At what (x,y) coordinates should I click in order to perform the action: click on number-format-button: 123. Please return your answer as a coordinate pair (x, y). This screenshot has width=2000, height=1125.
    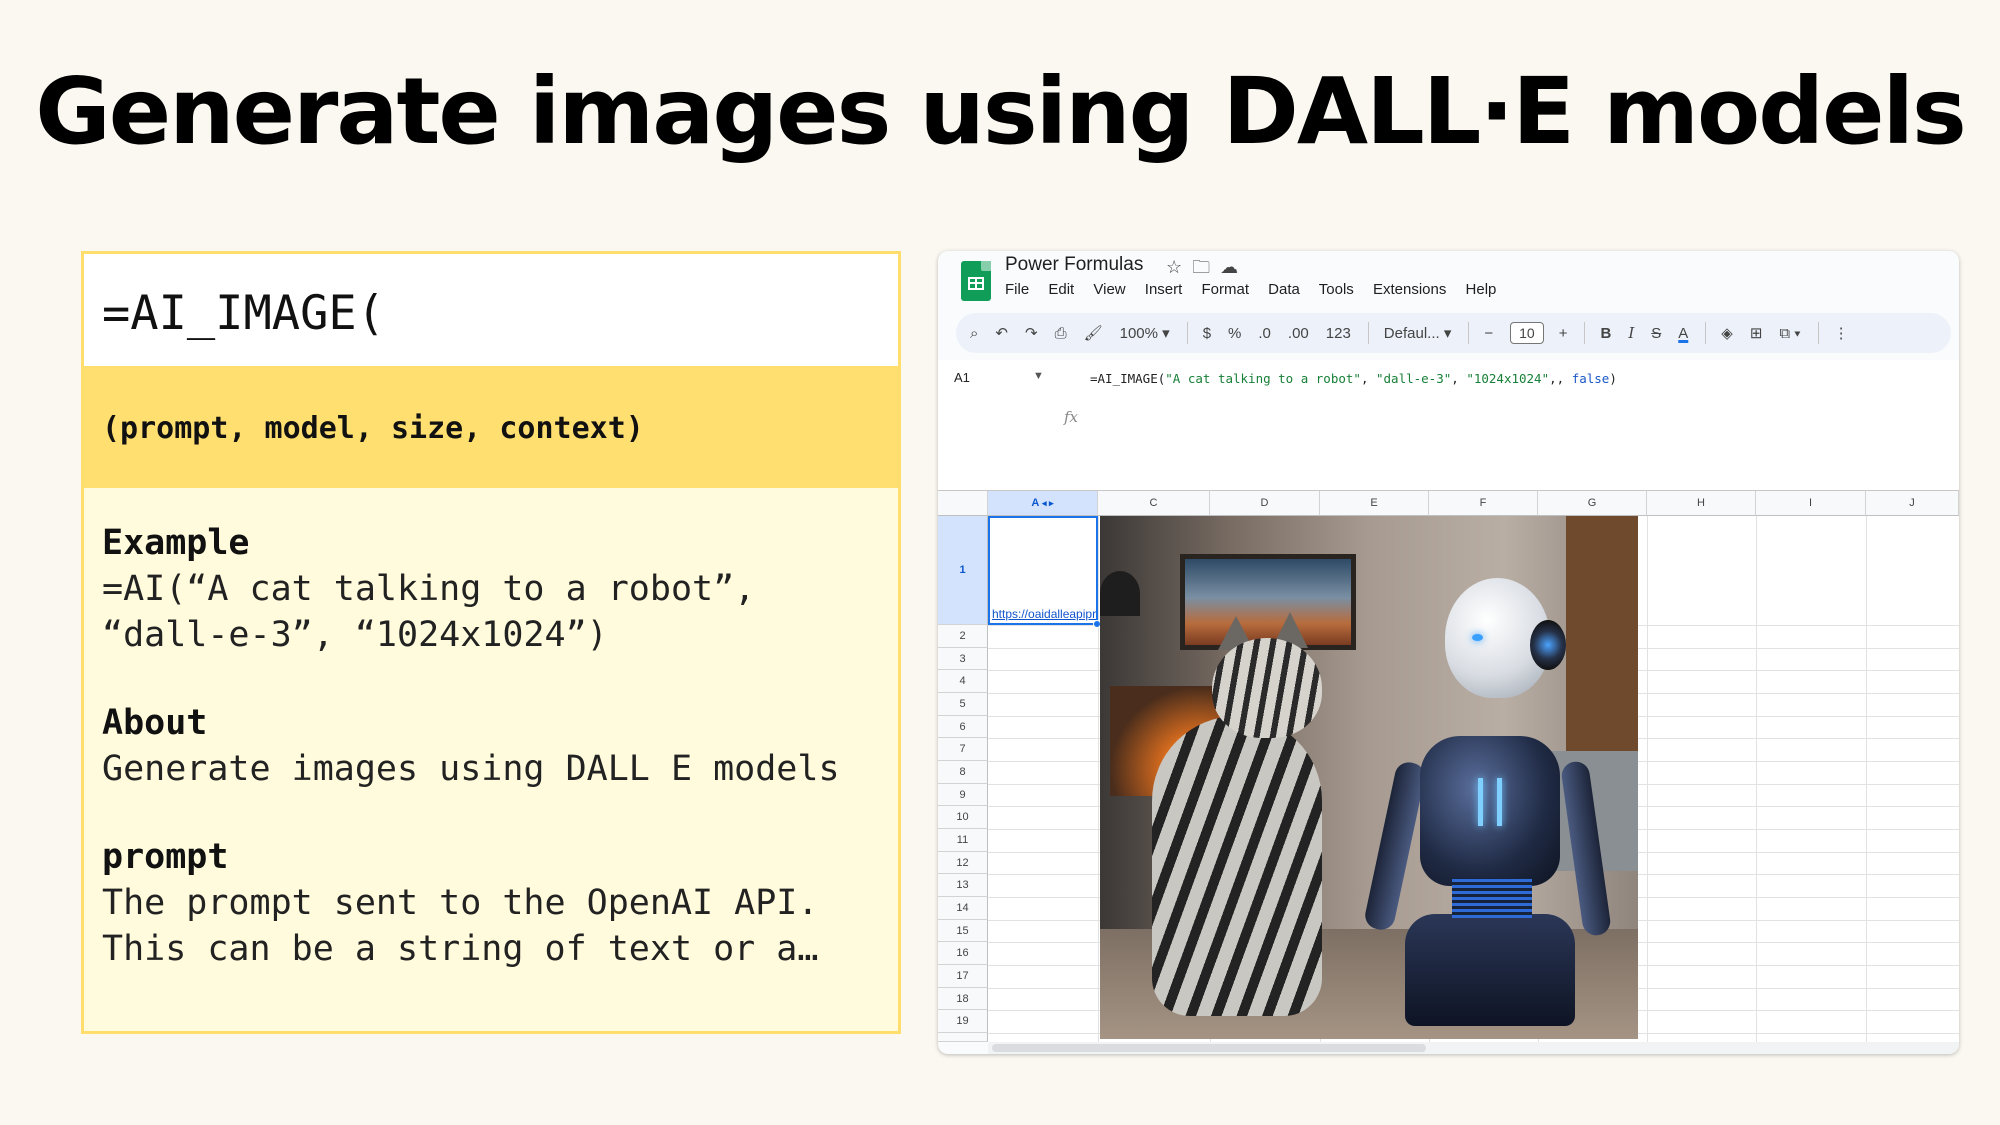
    Looking at the image, I should click on (1338, 333).